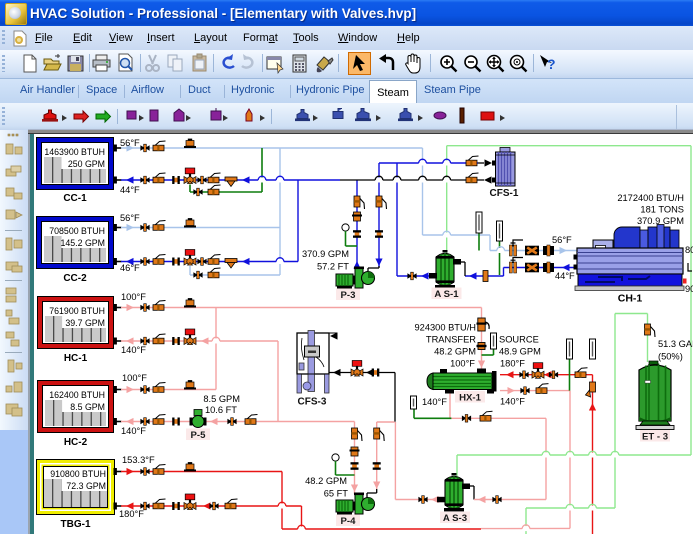  What do you see at coordinates (336, 494) in the screenshot?
I see `svg-text: 65 FT` at bounding box center [336, 494].